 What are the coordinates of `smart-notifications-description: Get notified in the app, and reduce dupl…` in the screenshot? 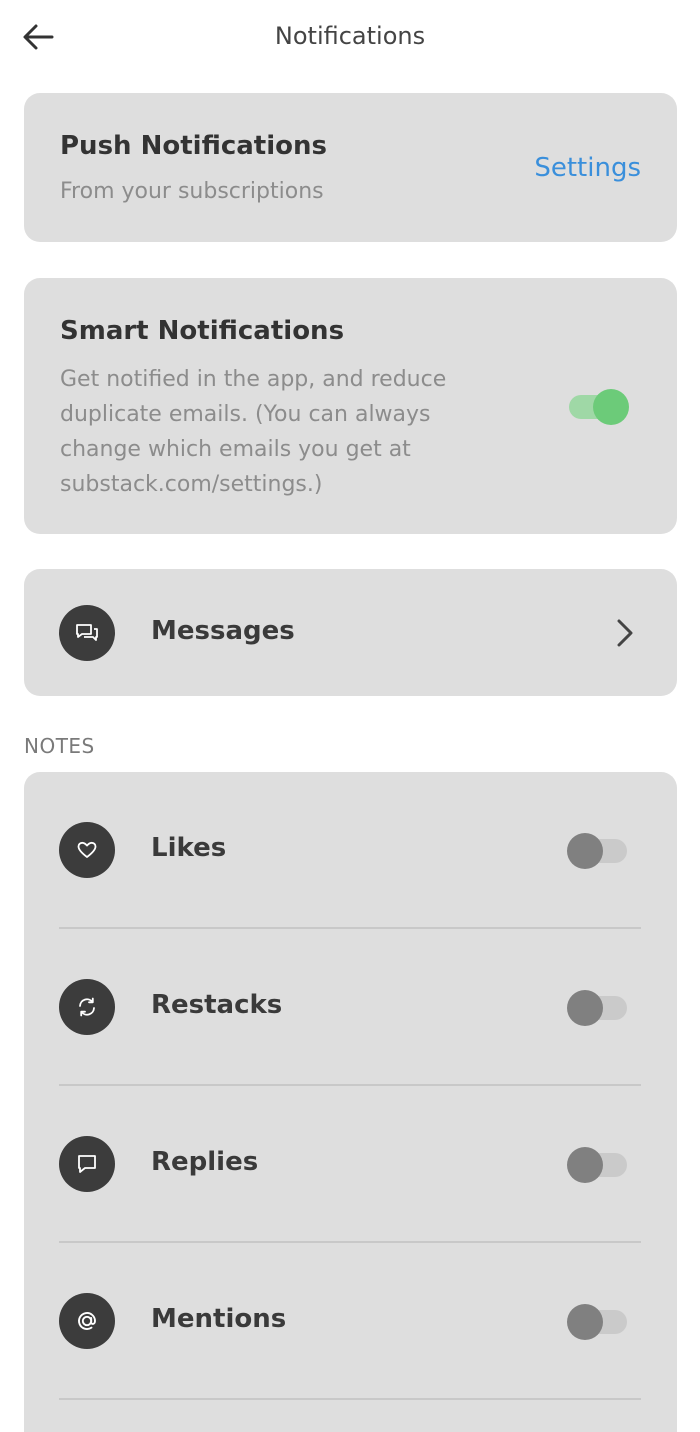 It's located at (253, 432).